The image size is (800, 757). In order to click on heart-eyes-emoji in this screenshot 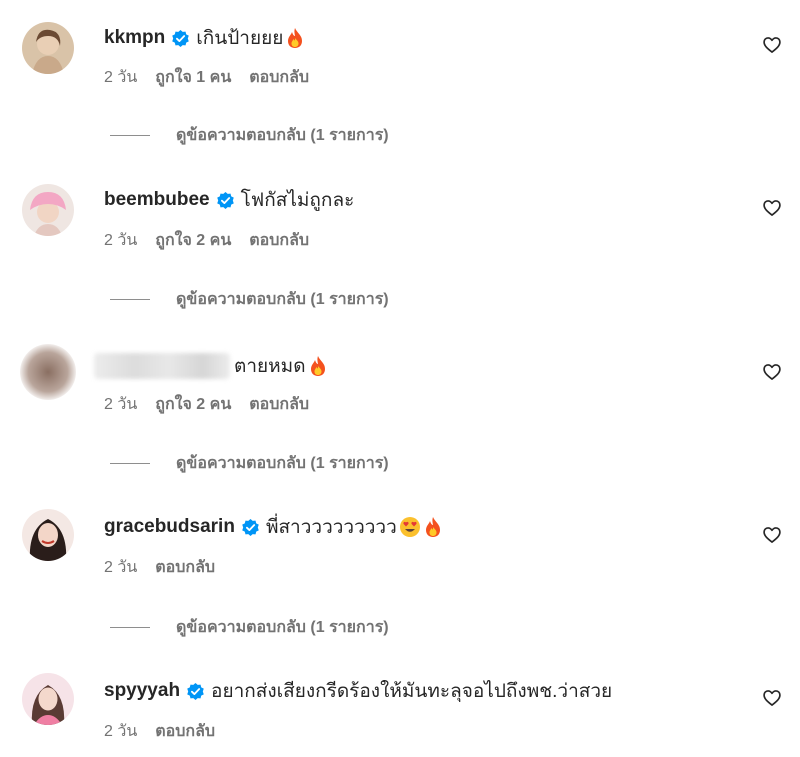, I will do `click(410, 527)`.